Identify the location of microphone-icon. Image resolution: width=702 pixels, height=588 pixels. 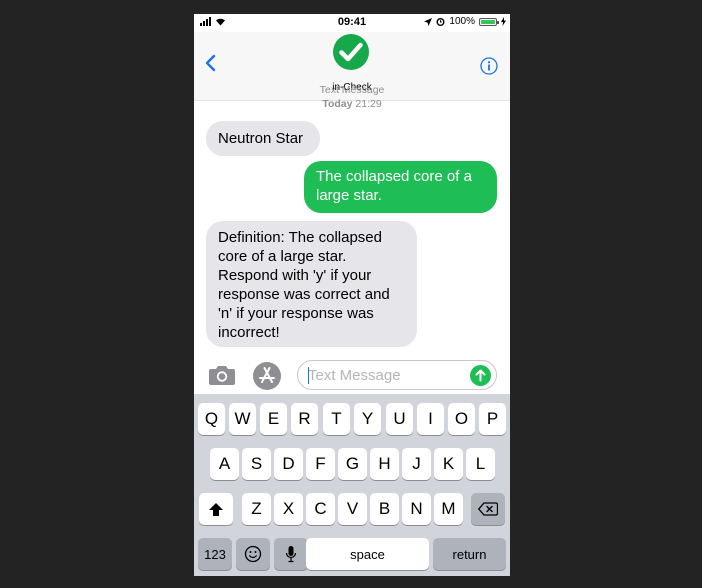
(291, 554).